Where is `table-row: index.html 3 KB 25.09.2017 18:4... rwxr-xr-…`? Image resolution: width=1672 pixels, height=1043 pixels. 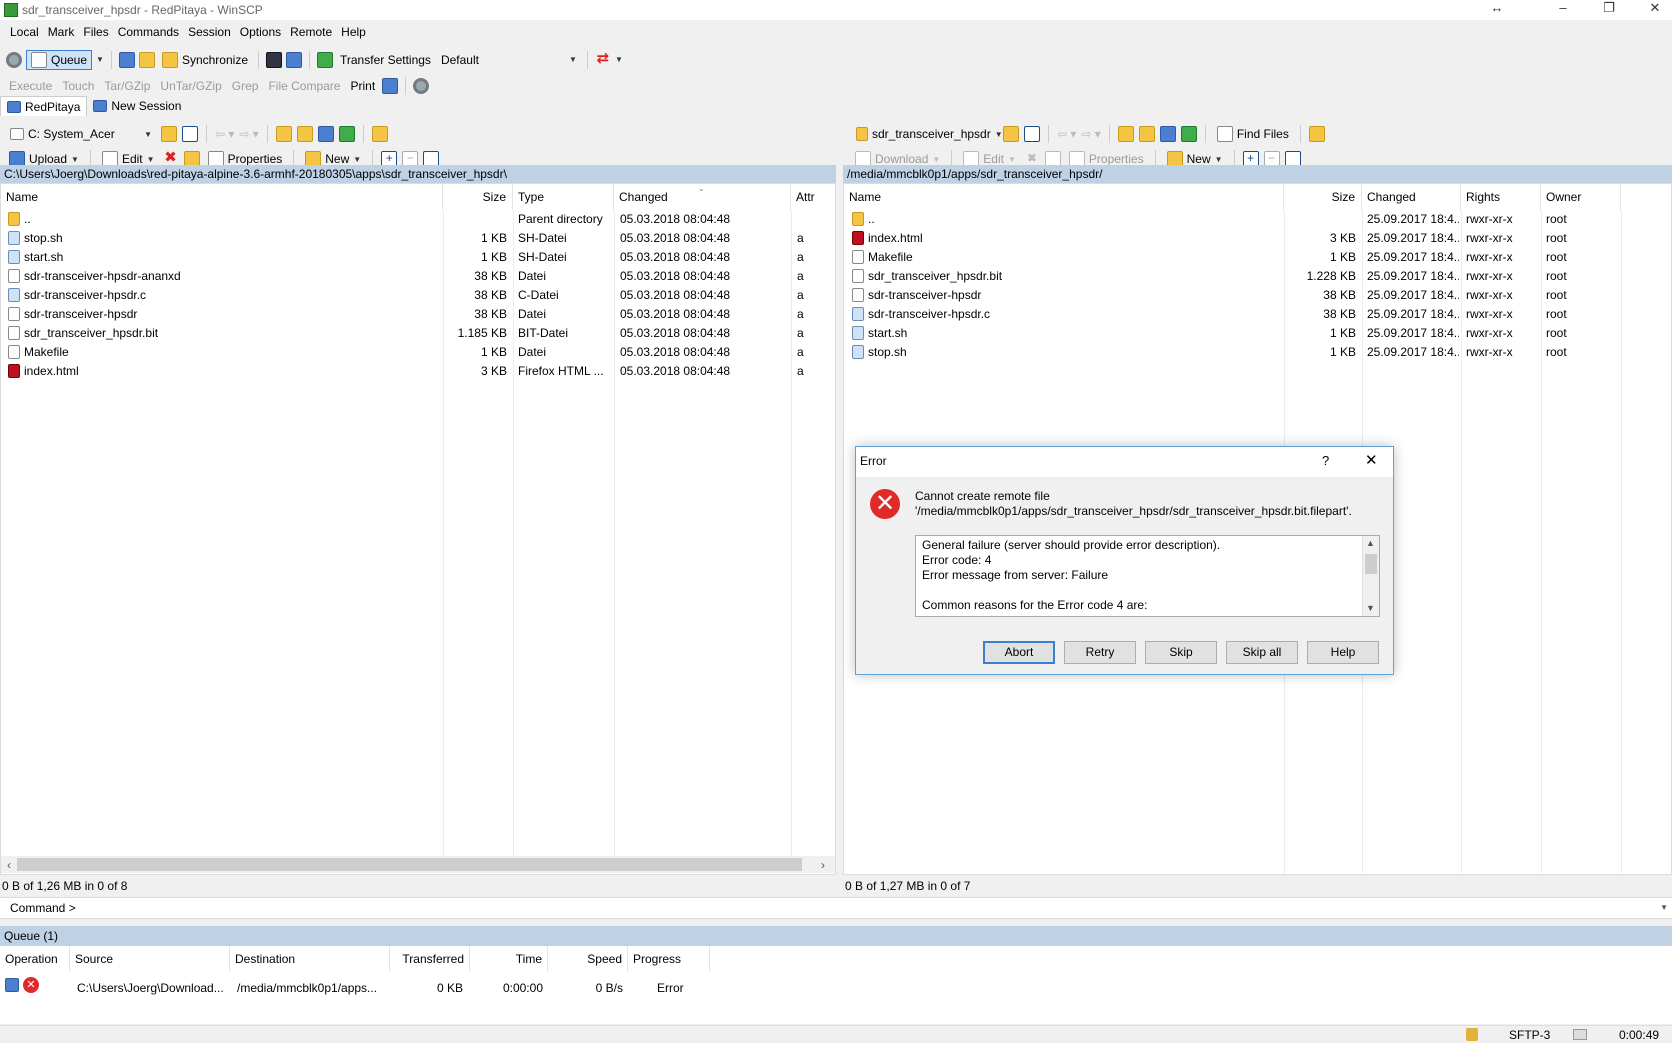
table-row: index.html 3 KB 25.09.2017 18:4... rwxr-xr-… is located at coordinates (1257, 238).